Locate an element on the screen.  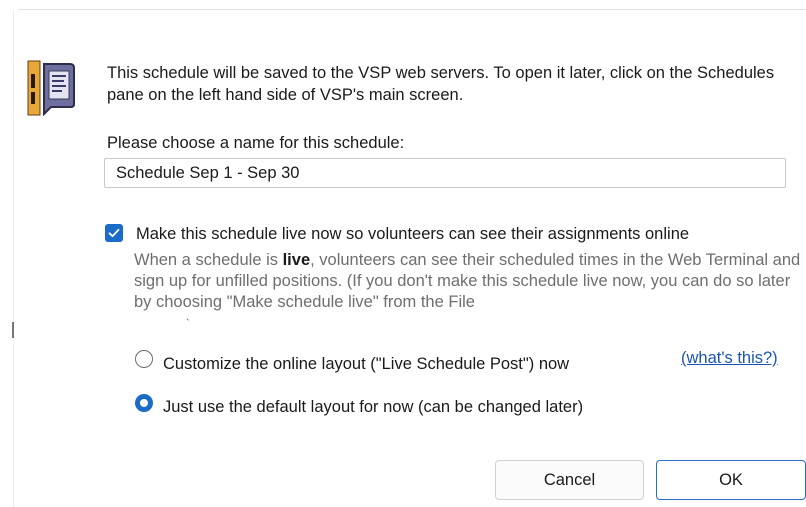
window-top-border is located at coordinates (412, 9).